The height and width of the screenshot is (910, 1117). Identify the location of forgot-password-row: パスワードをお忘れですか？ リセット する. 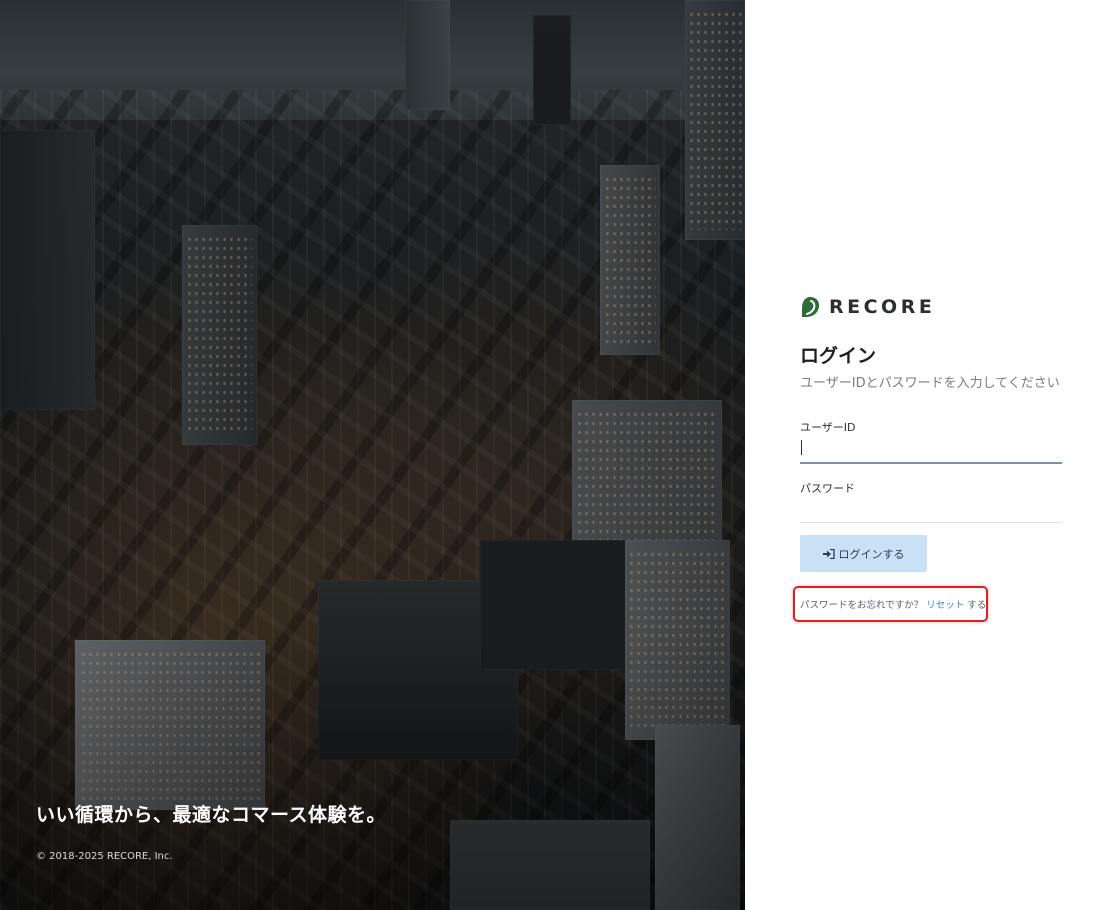
(890, 604).